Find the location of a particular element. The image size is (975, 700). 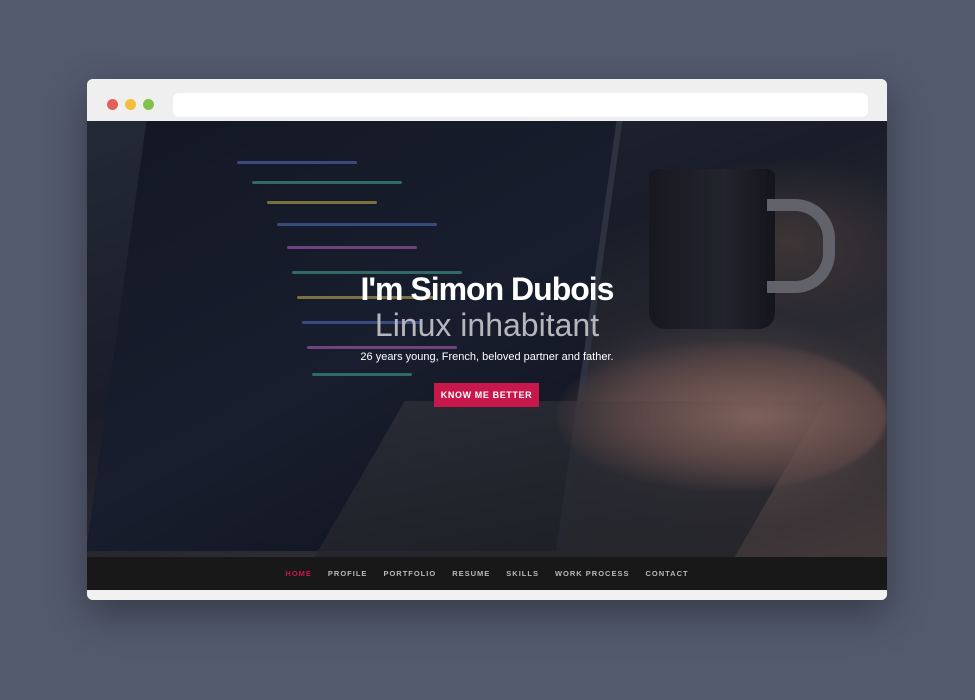

nav-item-home: HOME is located at coordinates (298, 573).